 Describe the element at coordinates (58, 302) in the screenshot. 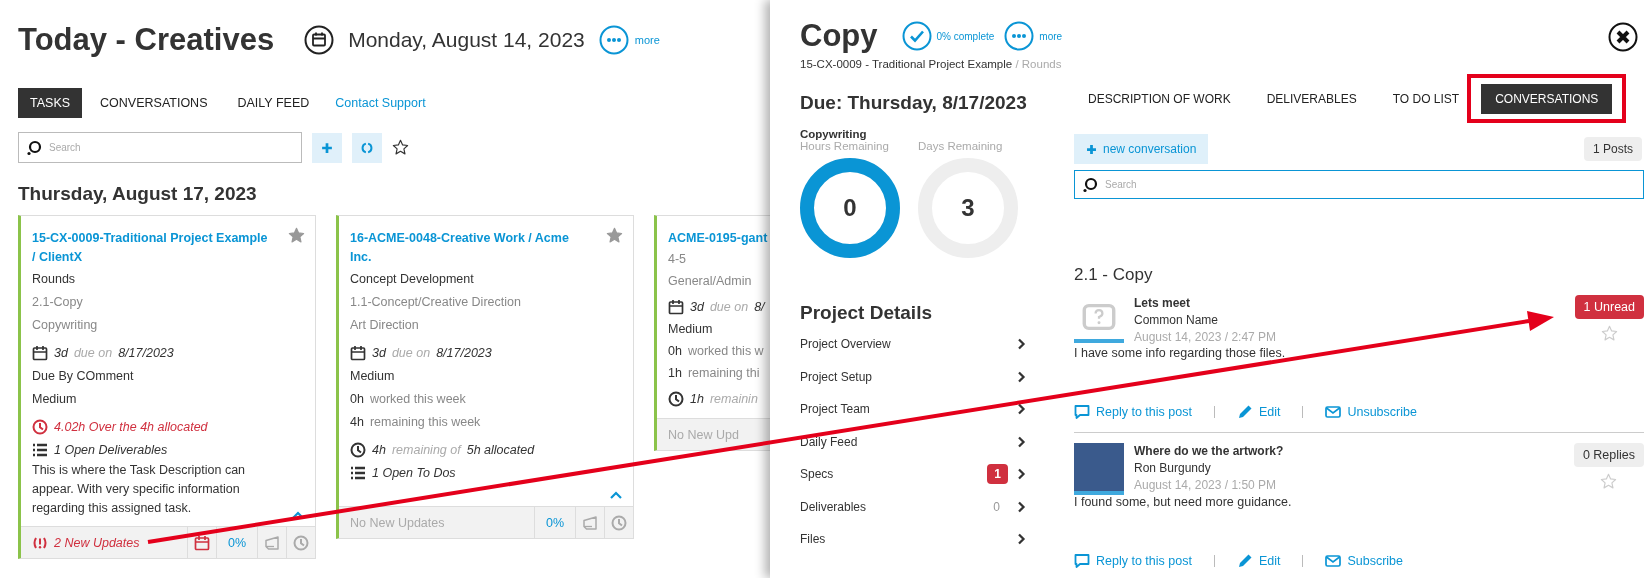

I see `card-text: 2.1-Copy` at that location.